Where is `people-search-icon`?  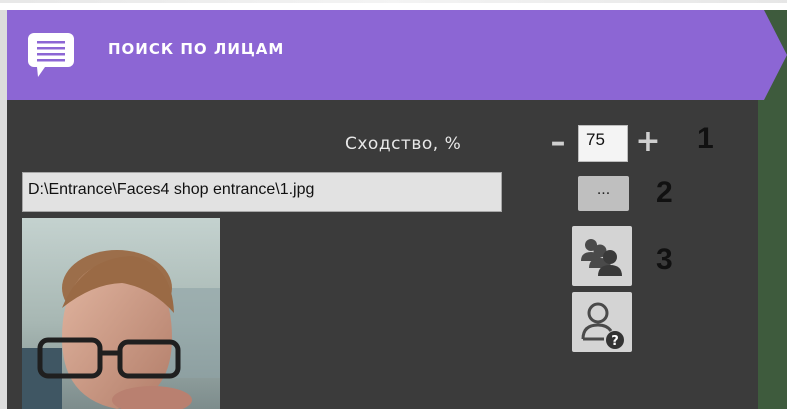
people-search-icon is located at coordinates (601, 257).